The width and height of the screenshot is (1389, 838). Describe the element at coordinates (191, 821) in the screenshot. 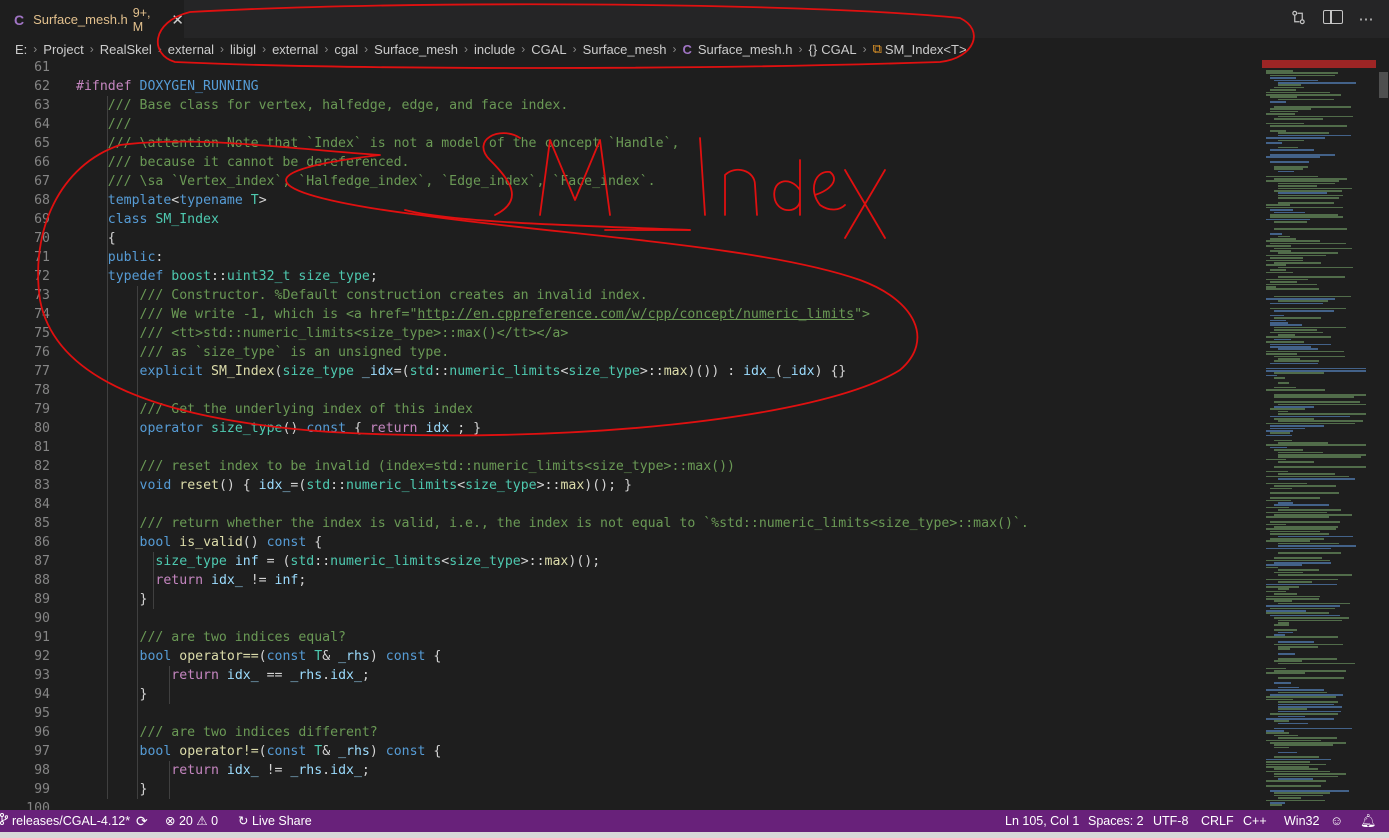

I see `problems-status: ⊗ 20 ⚠ 0` at that location.